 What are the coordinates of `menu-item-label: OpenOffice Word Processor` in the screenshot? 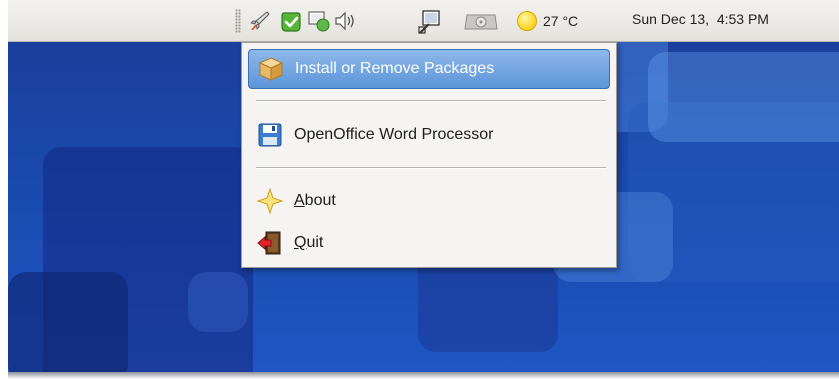 It's located at (394, 134).